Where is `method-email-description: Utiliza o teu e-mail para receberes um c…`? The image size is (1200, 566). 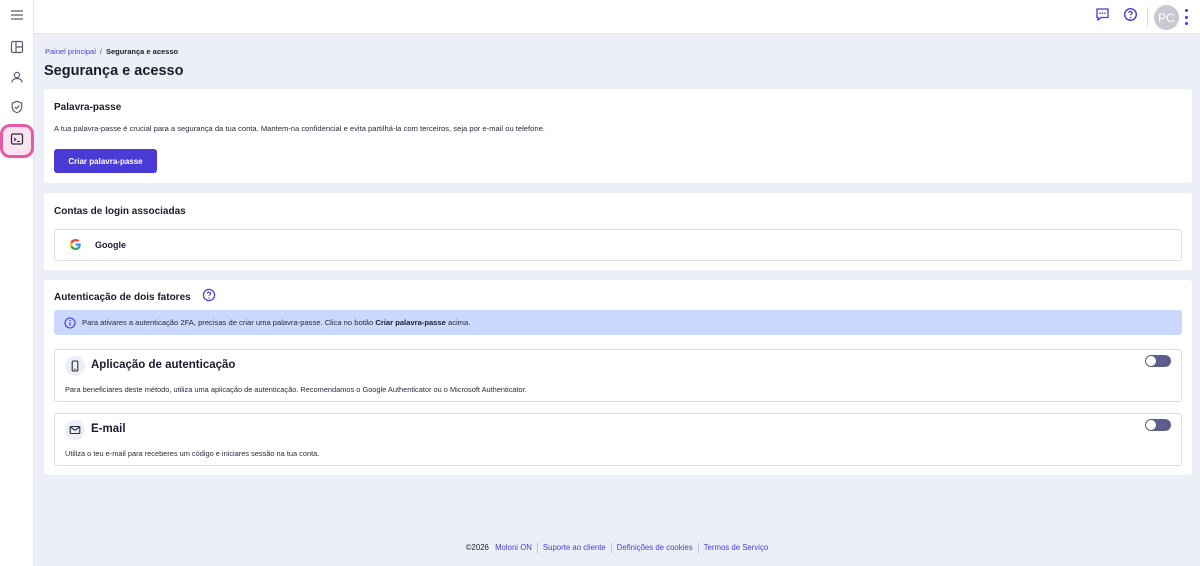 method-email-description: Utiliza o teu e-mail para receberes um c… is located at coordinates (192, 453).